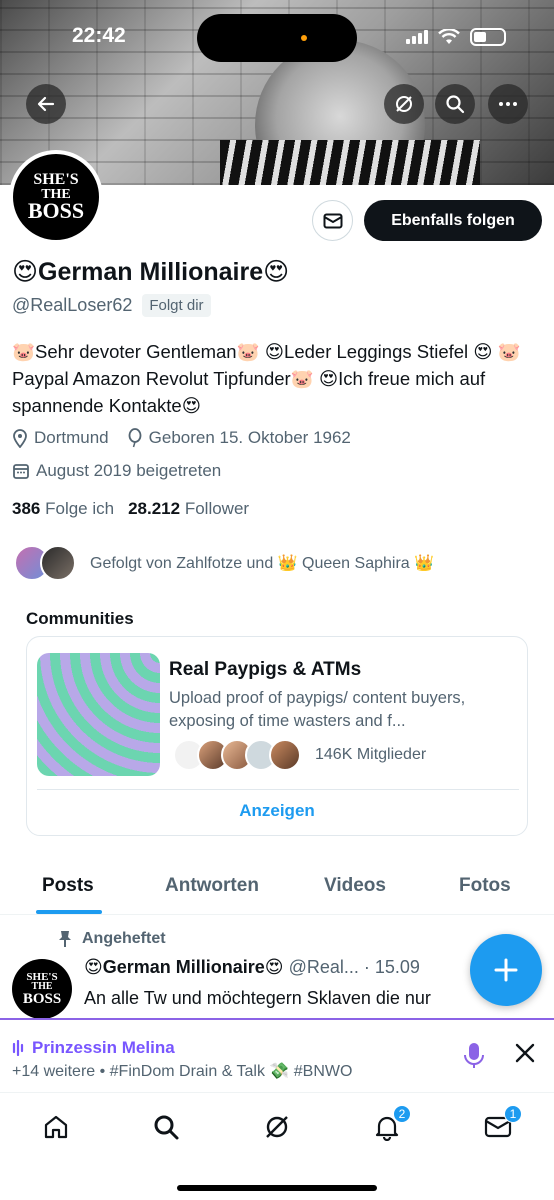 This screenshot has height=1200, width=554. I want to click on wifi-icon, so click(449, 36).